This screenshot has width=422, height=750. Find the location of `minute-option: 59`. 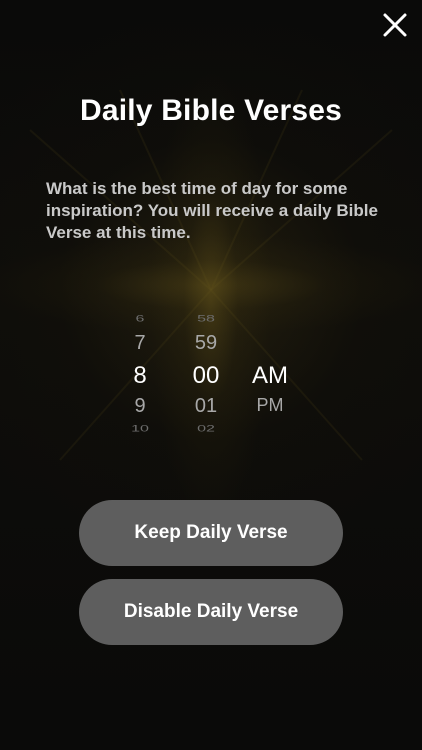

minute-option: 59 is located at coordinates (206, 343).